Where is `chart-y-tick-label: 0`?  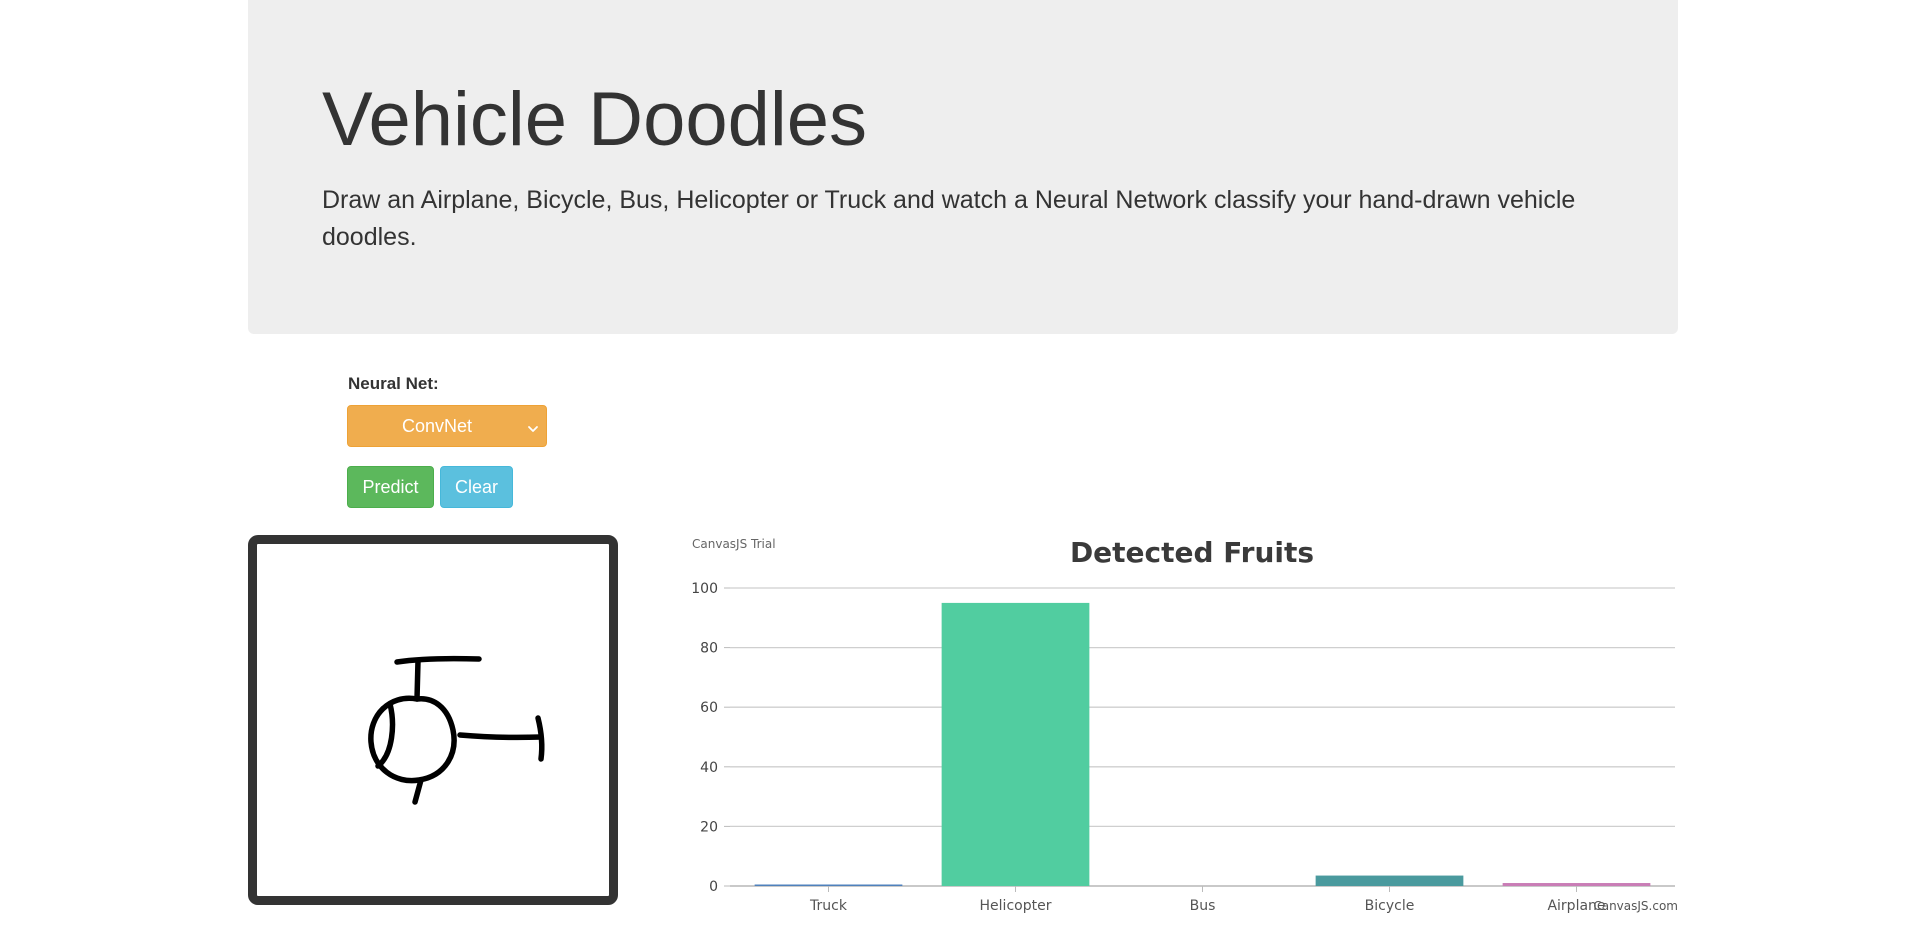 chart-y-tick-label: 0 is located at coordinates (713, 887).